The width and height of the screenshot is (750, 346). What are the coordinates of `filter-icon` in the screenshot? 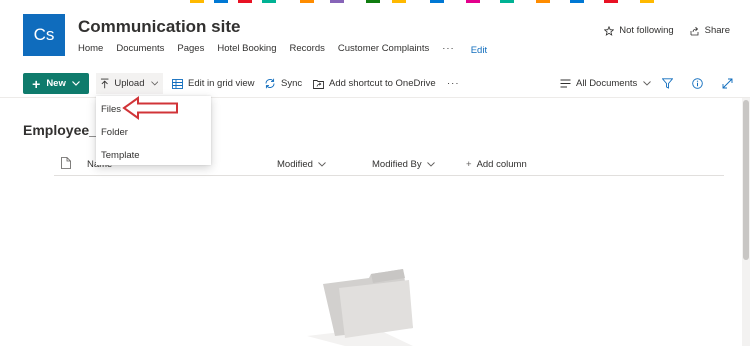 It's located at (667, 83).